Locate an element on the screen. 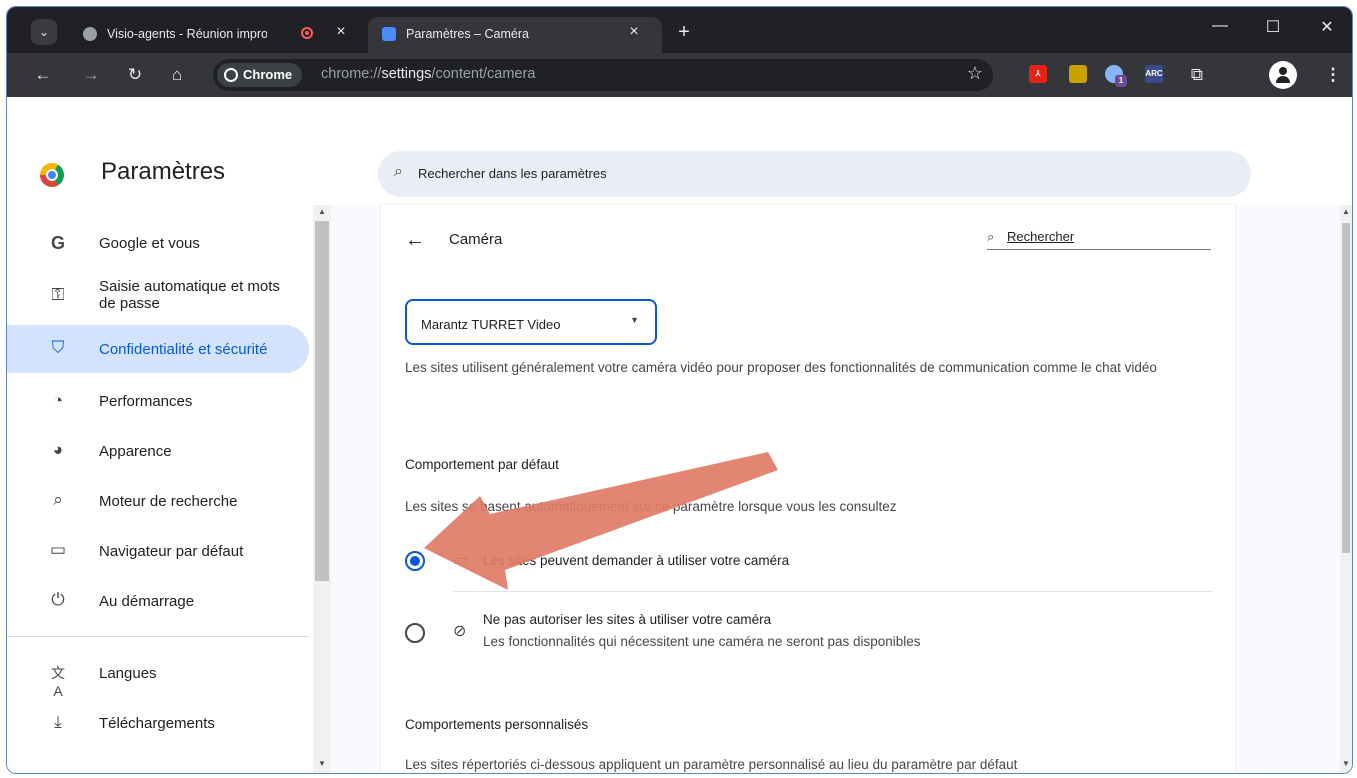 This screenshot has width=1357, height=778. sidebar-item-search-engine: ⌕ Moteur de recherche is located at coordinates (158, 501).